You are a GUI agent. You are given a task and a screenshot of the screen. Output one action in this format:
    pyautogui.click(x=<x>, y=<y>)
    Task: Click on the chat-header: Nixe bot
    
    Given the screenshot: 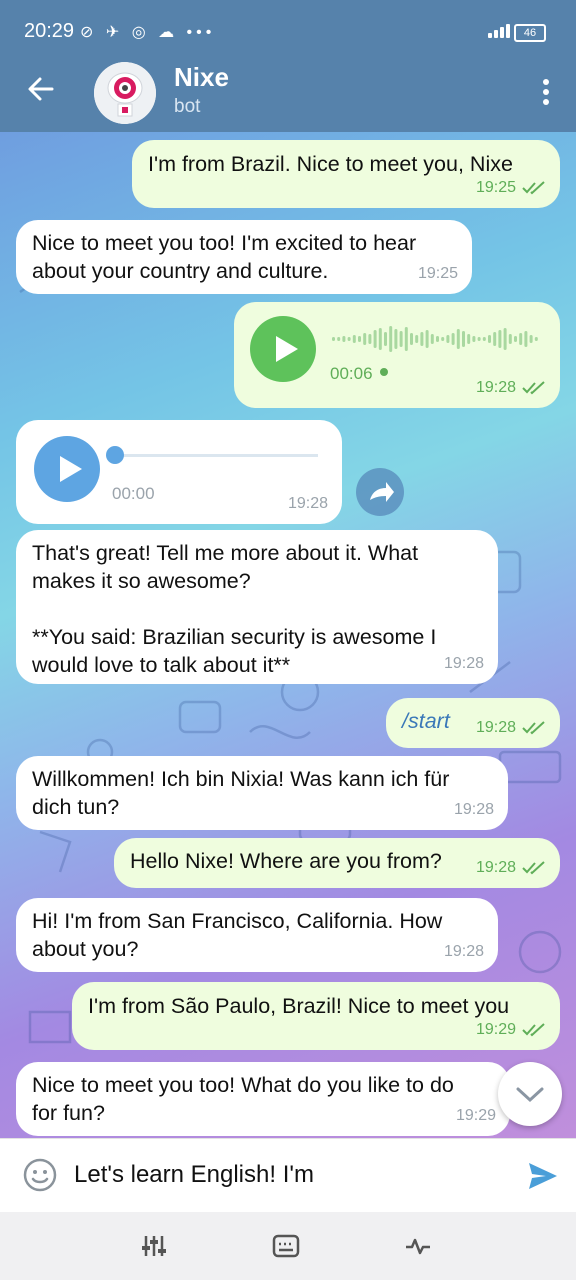 What is the action you would take?
    pyautogui.click(x=288, y=94)
    